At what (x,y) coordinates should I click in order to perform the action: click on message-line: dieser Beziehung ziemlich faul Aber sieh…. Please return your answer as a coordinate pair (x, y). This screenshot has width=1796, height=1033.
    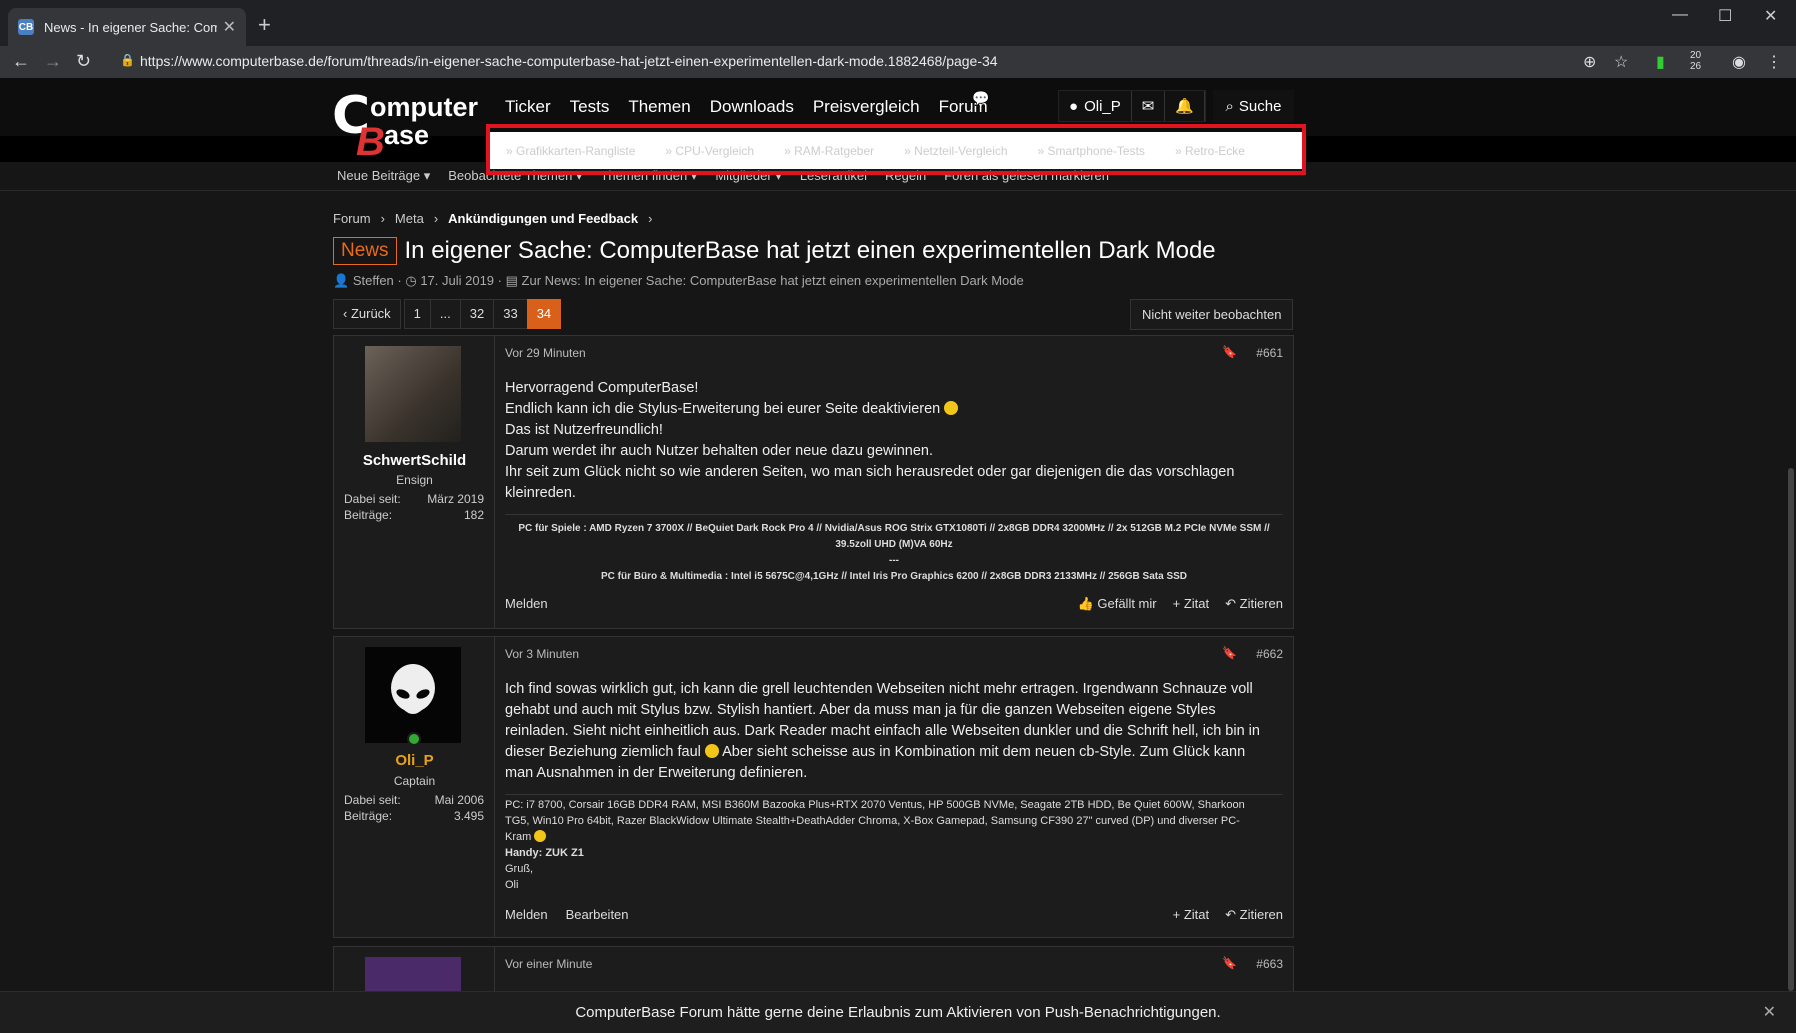
    Looking at the image, I should click on (875, 752).